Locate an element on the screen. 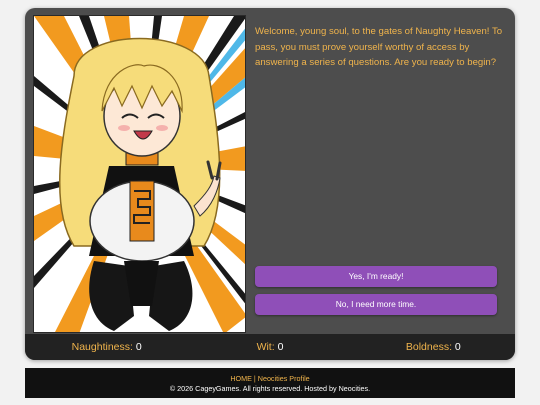  stat-wit-value: 0 is located at coordinates (280, 347).